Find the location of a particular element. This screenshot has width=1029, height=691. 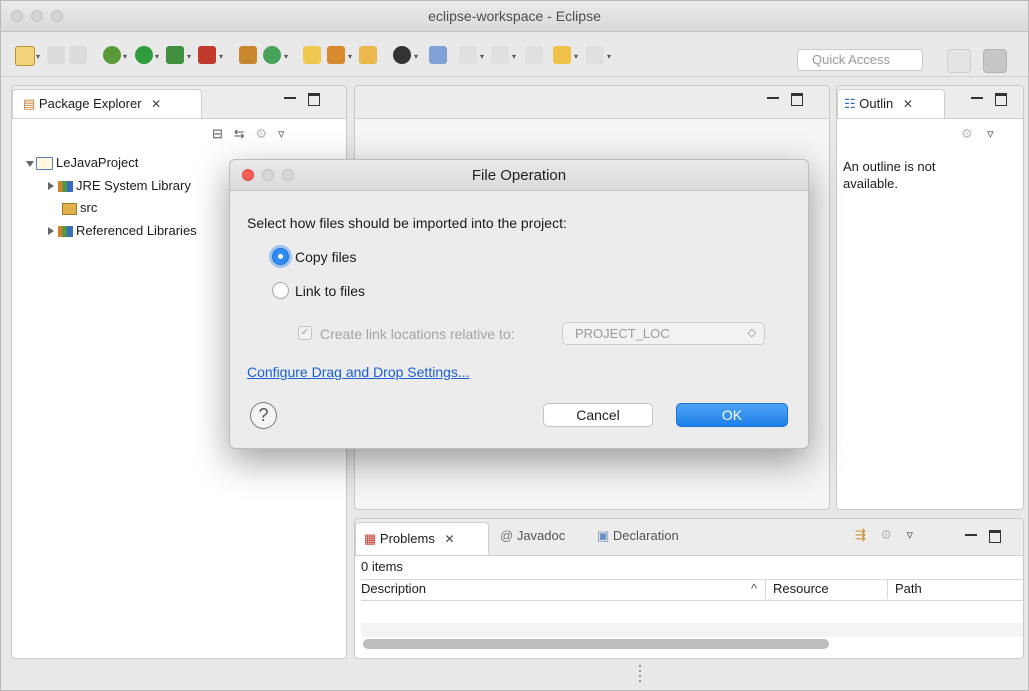

link-to-files-label: Link to files is located at coordinates (330, 291).